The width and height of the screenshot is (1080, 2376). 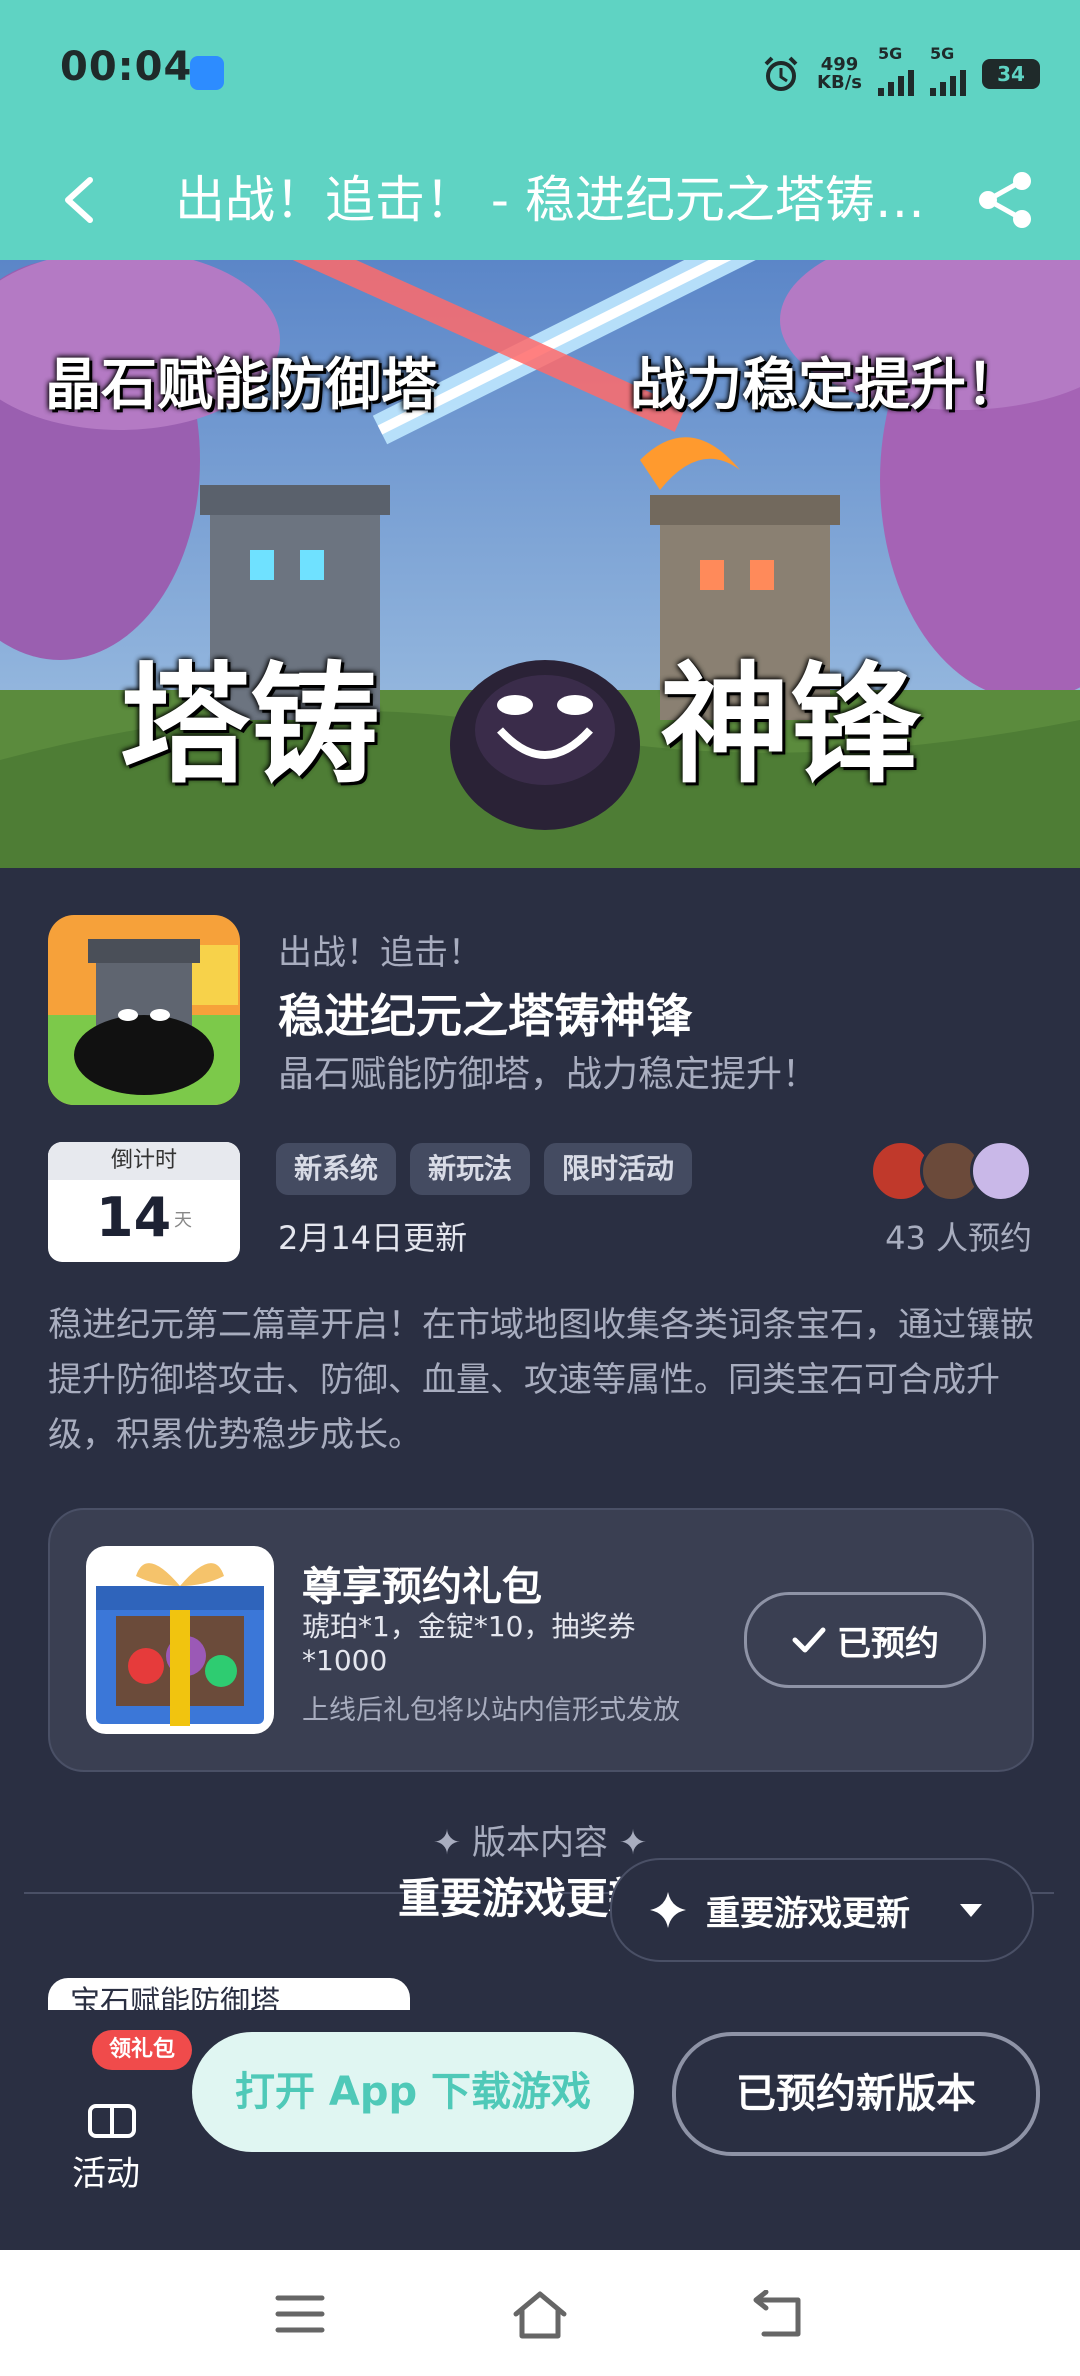 I want to click on reserved-new-version-button: 已预约新版本, so click(x=856, y=2094).